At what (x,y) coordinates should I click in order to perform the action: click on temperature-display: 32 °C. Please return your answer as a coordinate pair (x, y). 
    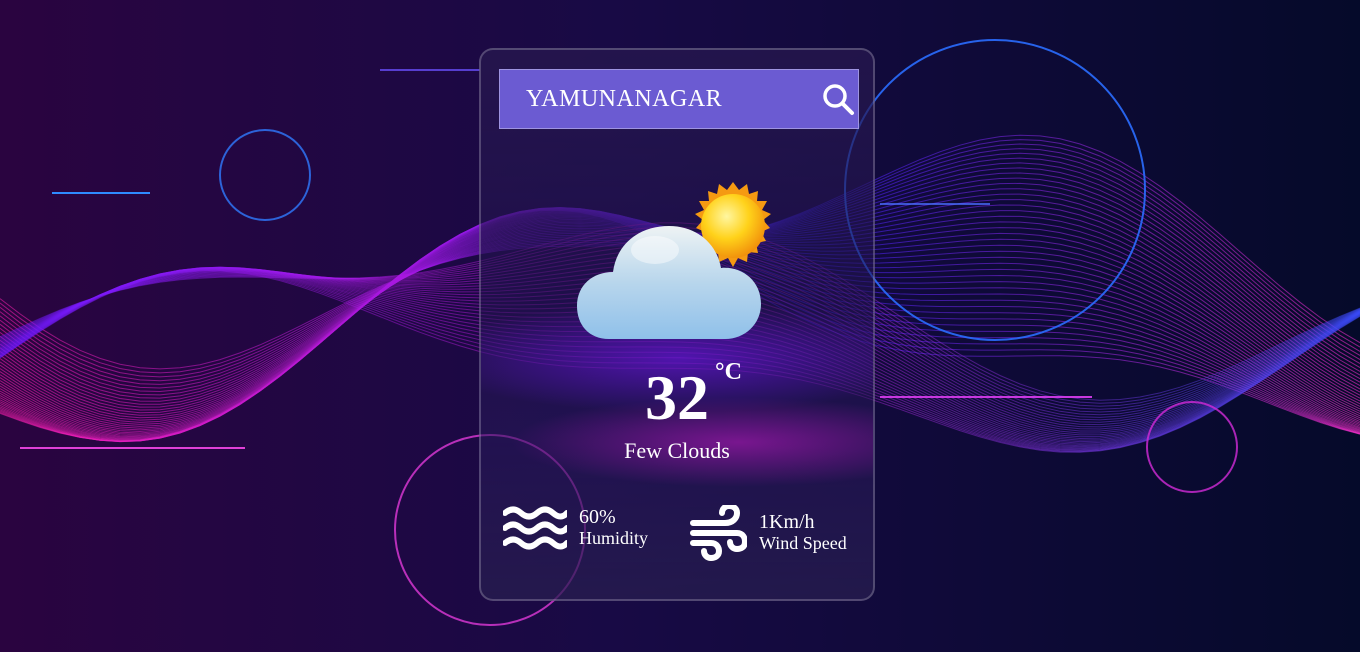
    Looking at the image, I should click on (677, 396).